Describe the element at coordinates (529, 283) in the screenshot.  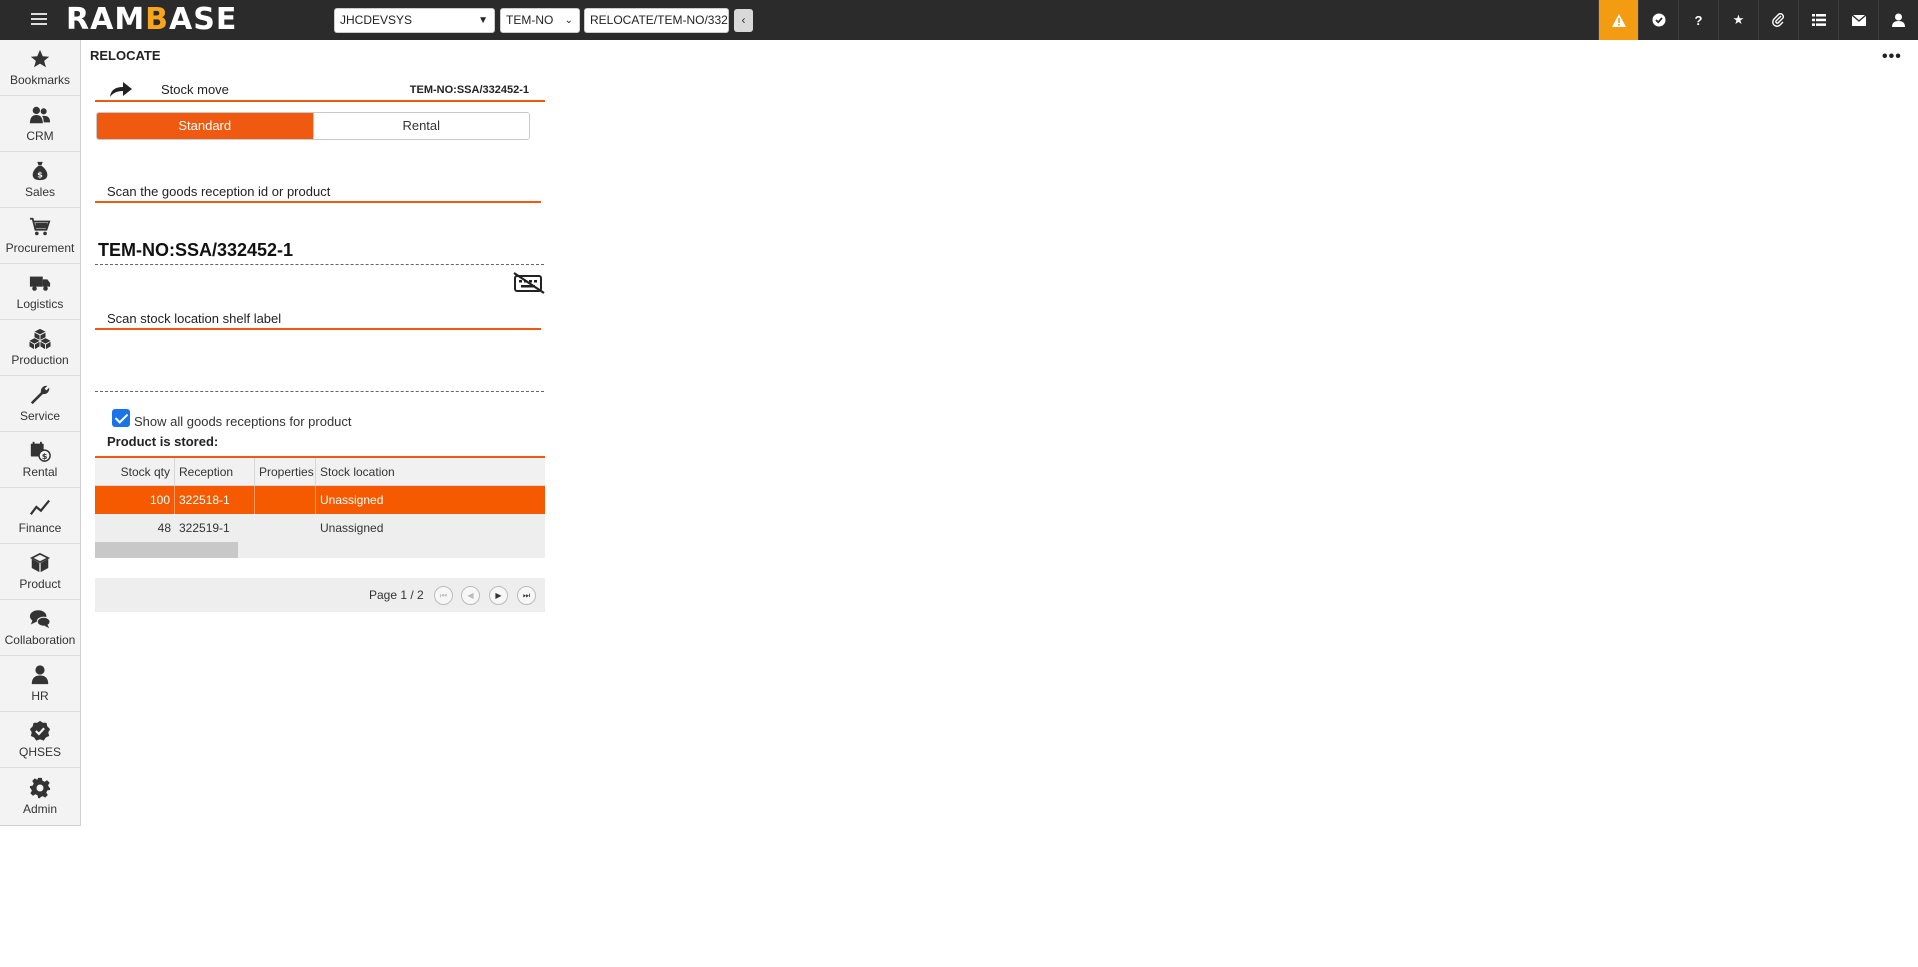
I see `keyboard-off-icon` at that location.